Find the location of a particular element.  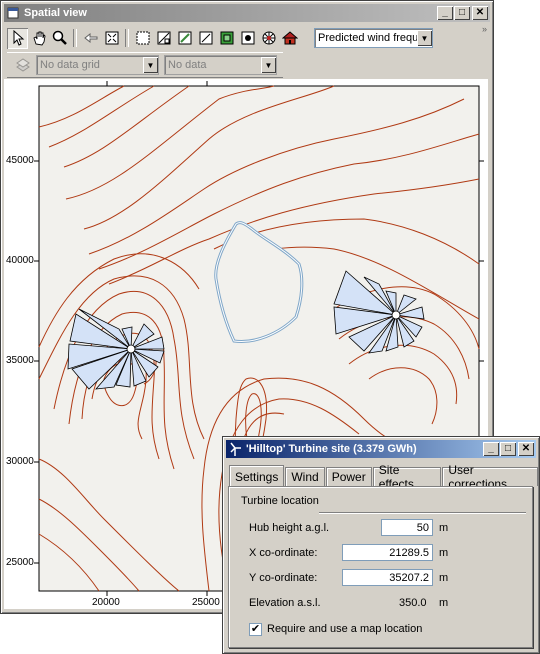

hand-pan-icon is located at coordinates (38, 38).